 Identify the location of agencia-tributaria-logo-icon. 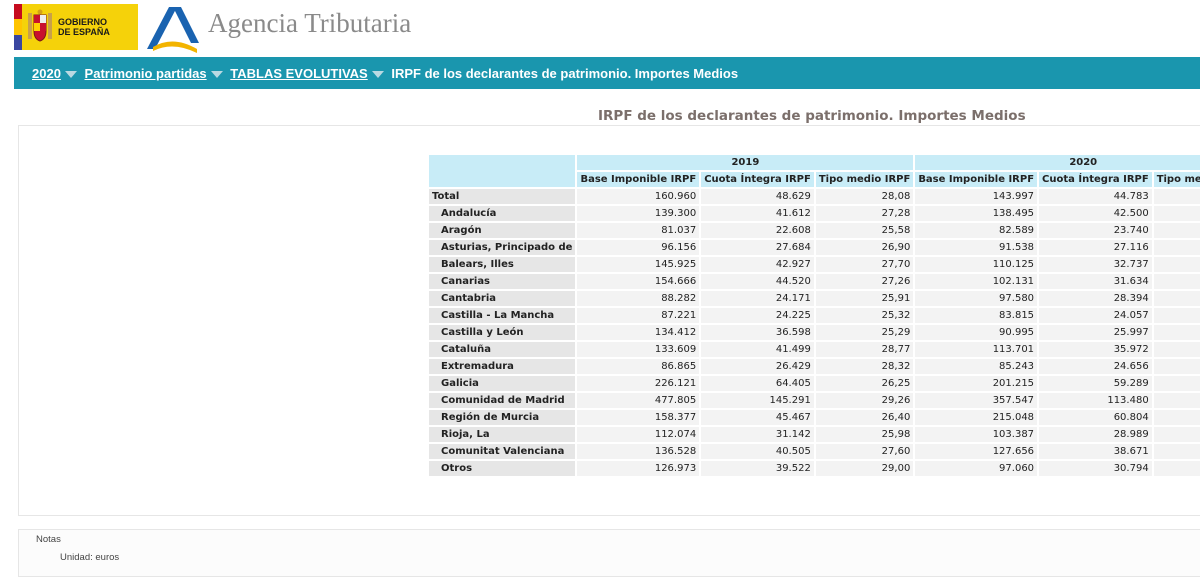
(173, 28).